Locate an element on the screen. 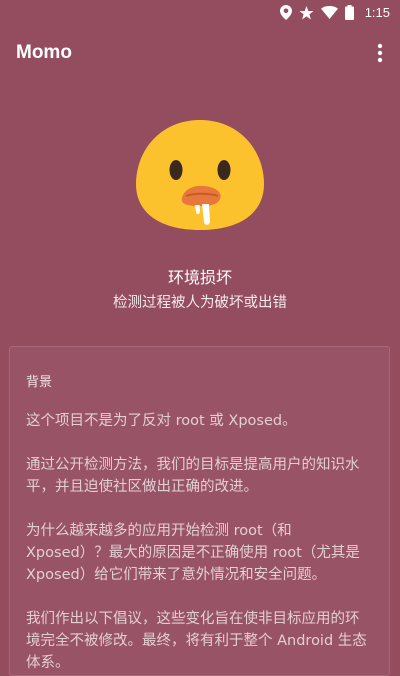  status-bar: 1:15 is located at coordinates (200, 12).